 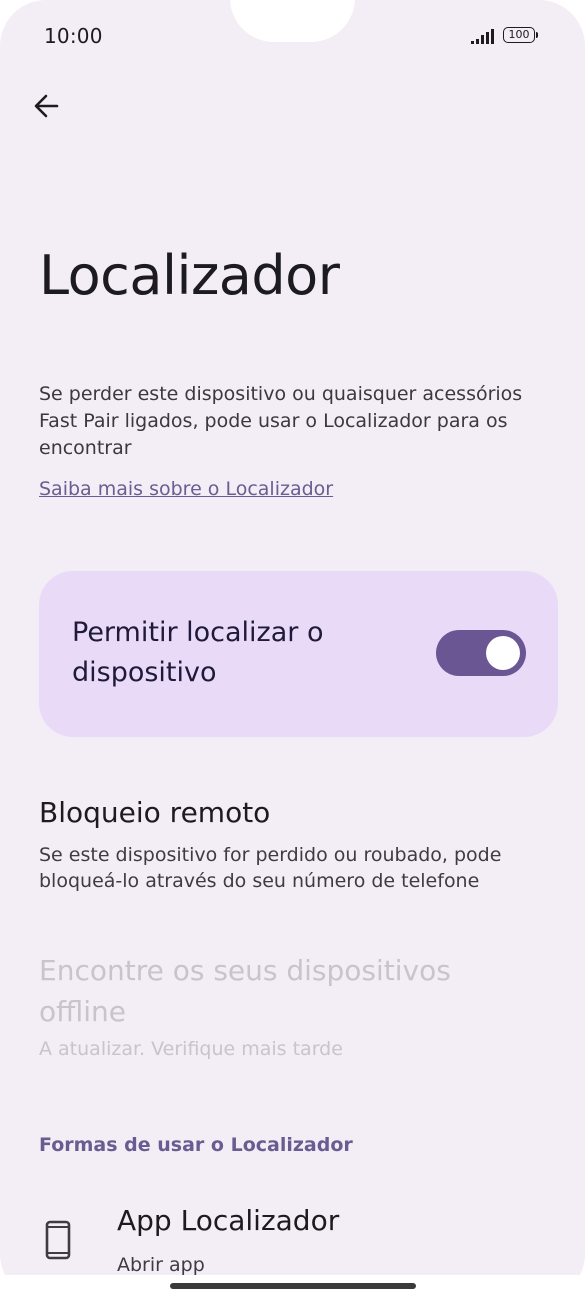 I want to click on offline-devices-subtitle: A atualizar. Verifique mais tarde, so click(x=191, y=1049).